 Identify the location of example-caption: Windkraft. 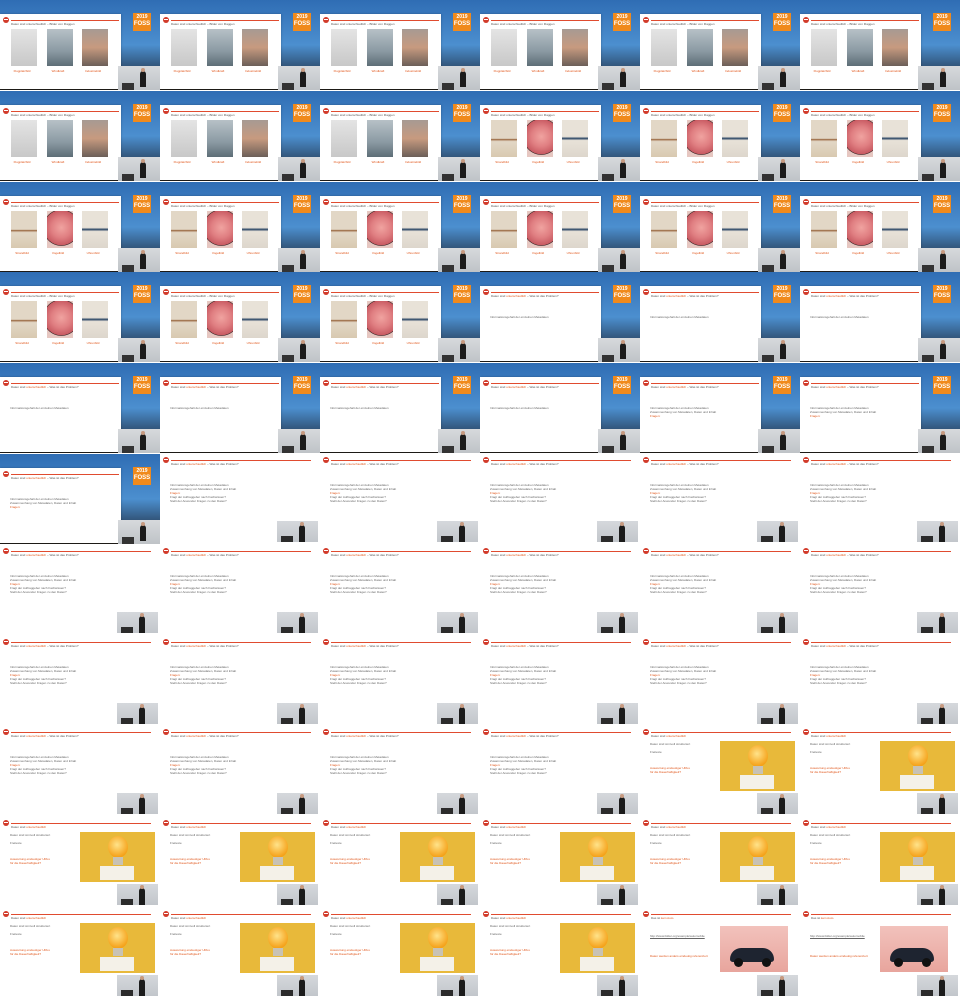
(538, 71).